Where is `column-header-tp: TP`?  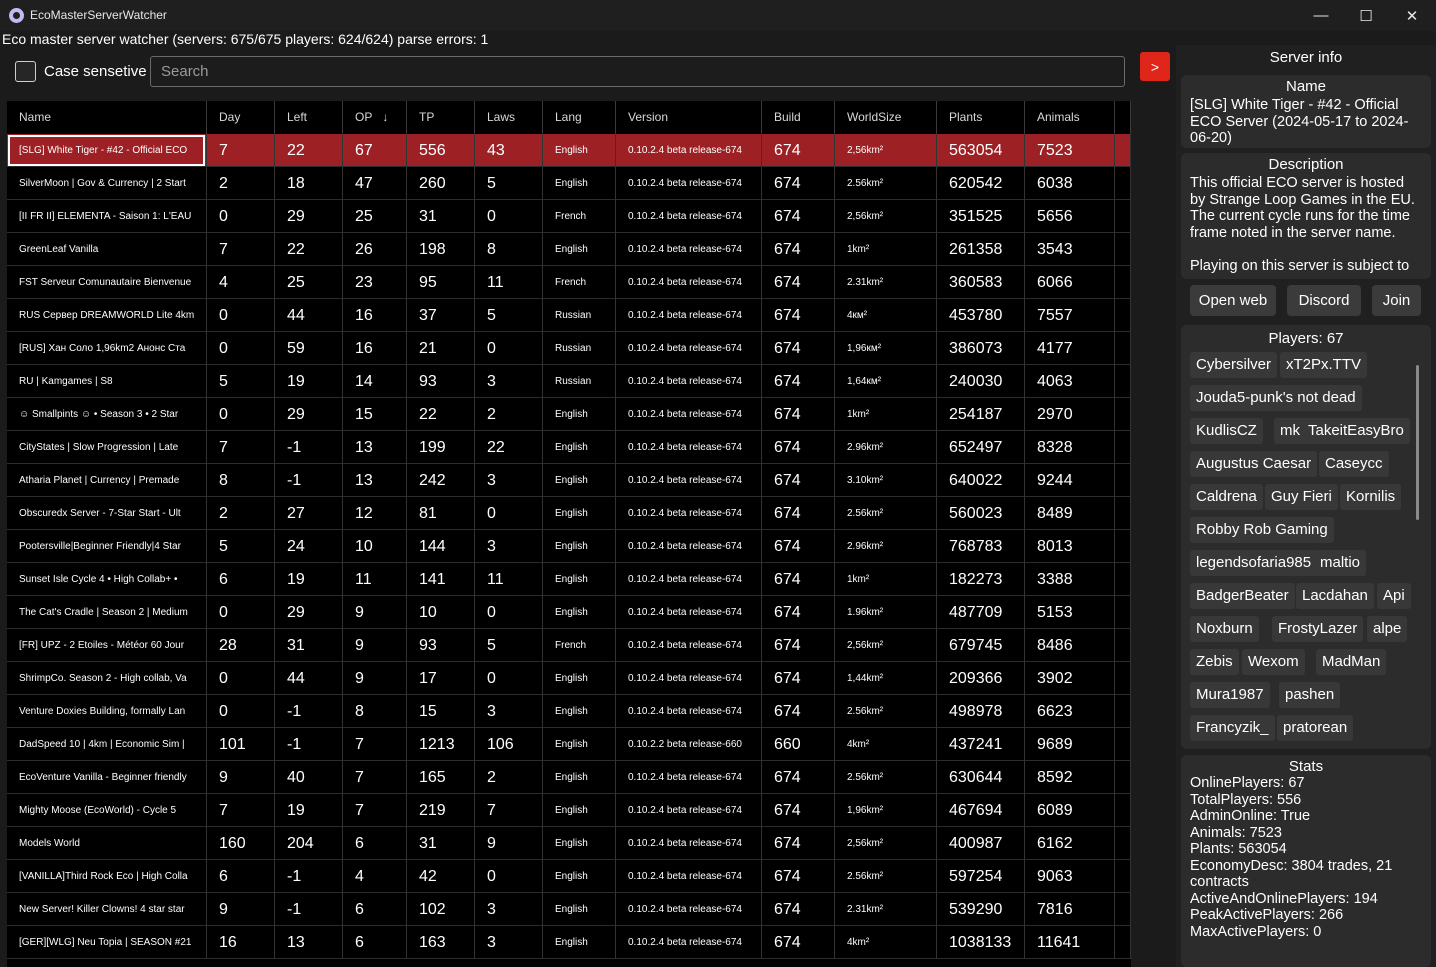 column-header-tp: TP is located at coordinates (441, 117).